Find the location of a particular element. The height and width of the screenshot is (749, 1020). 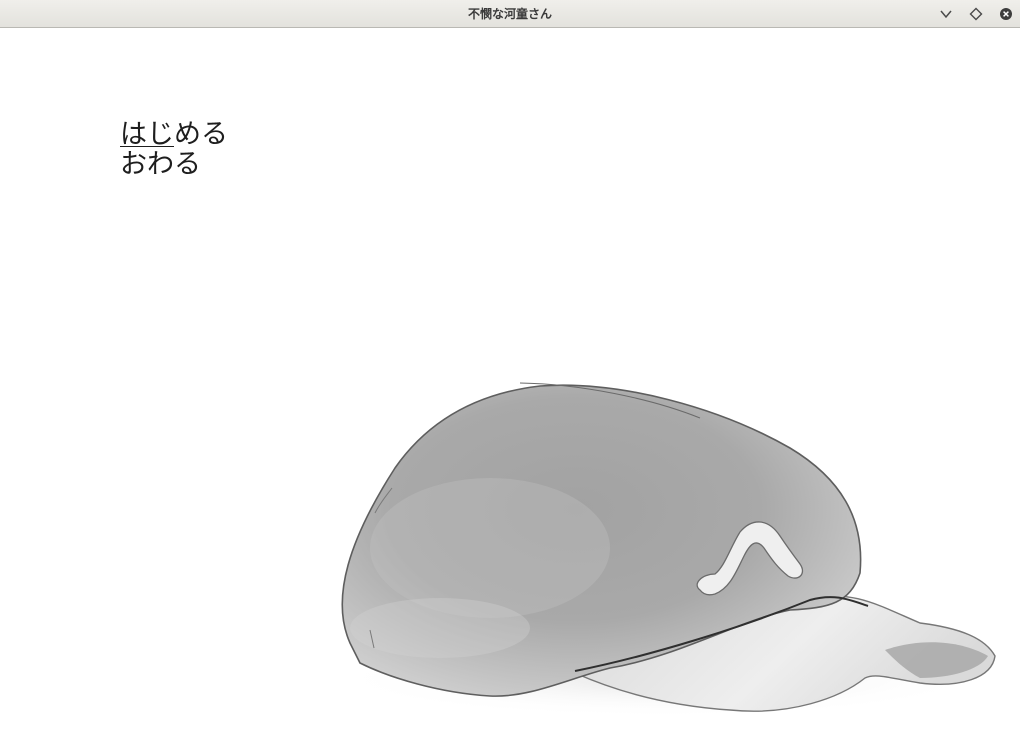

window-title: 不憫な河童さん is located at coordinates (509, 14).